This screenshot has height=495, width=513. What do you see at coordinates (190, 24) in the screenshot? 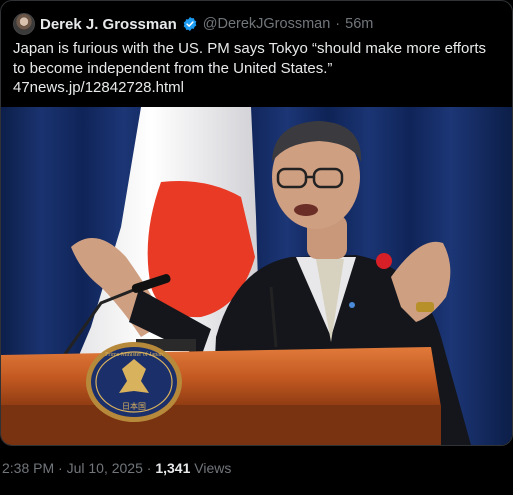
I see `verified-badge-icon` at bounding box center [190, 24].